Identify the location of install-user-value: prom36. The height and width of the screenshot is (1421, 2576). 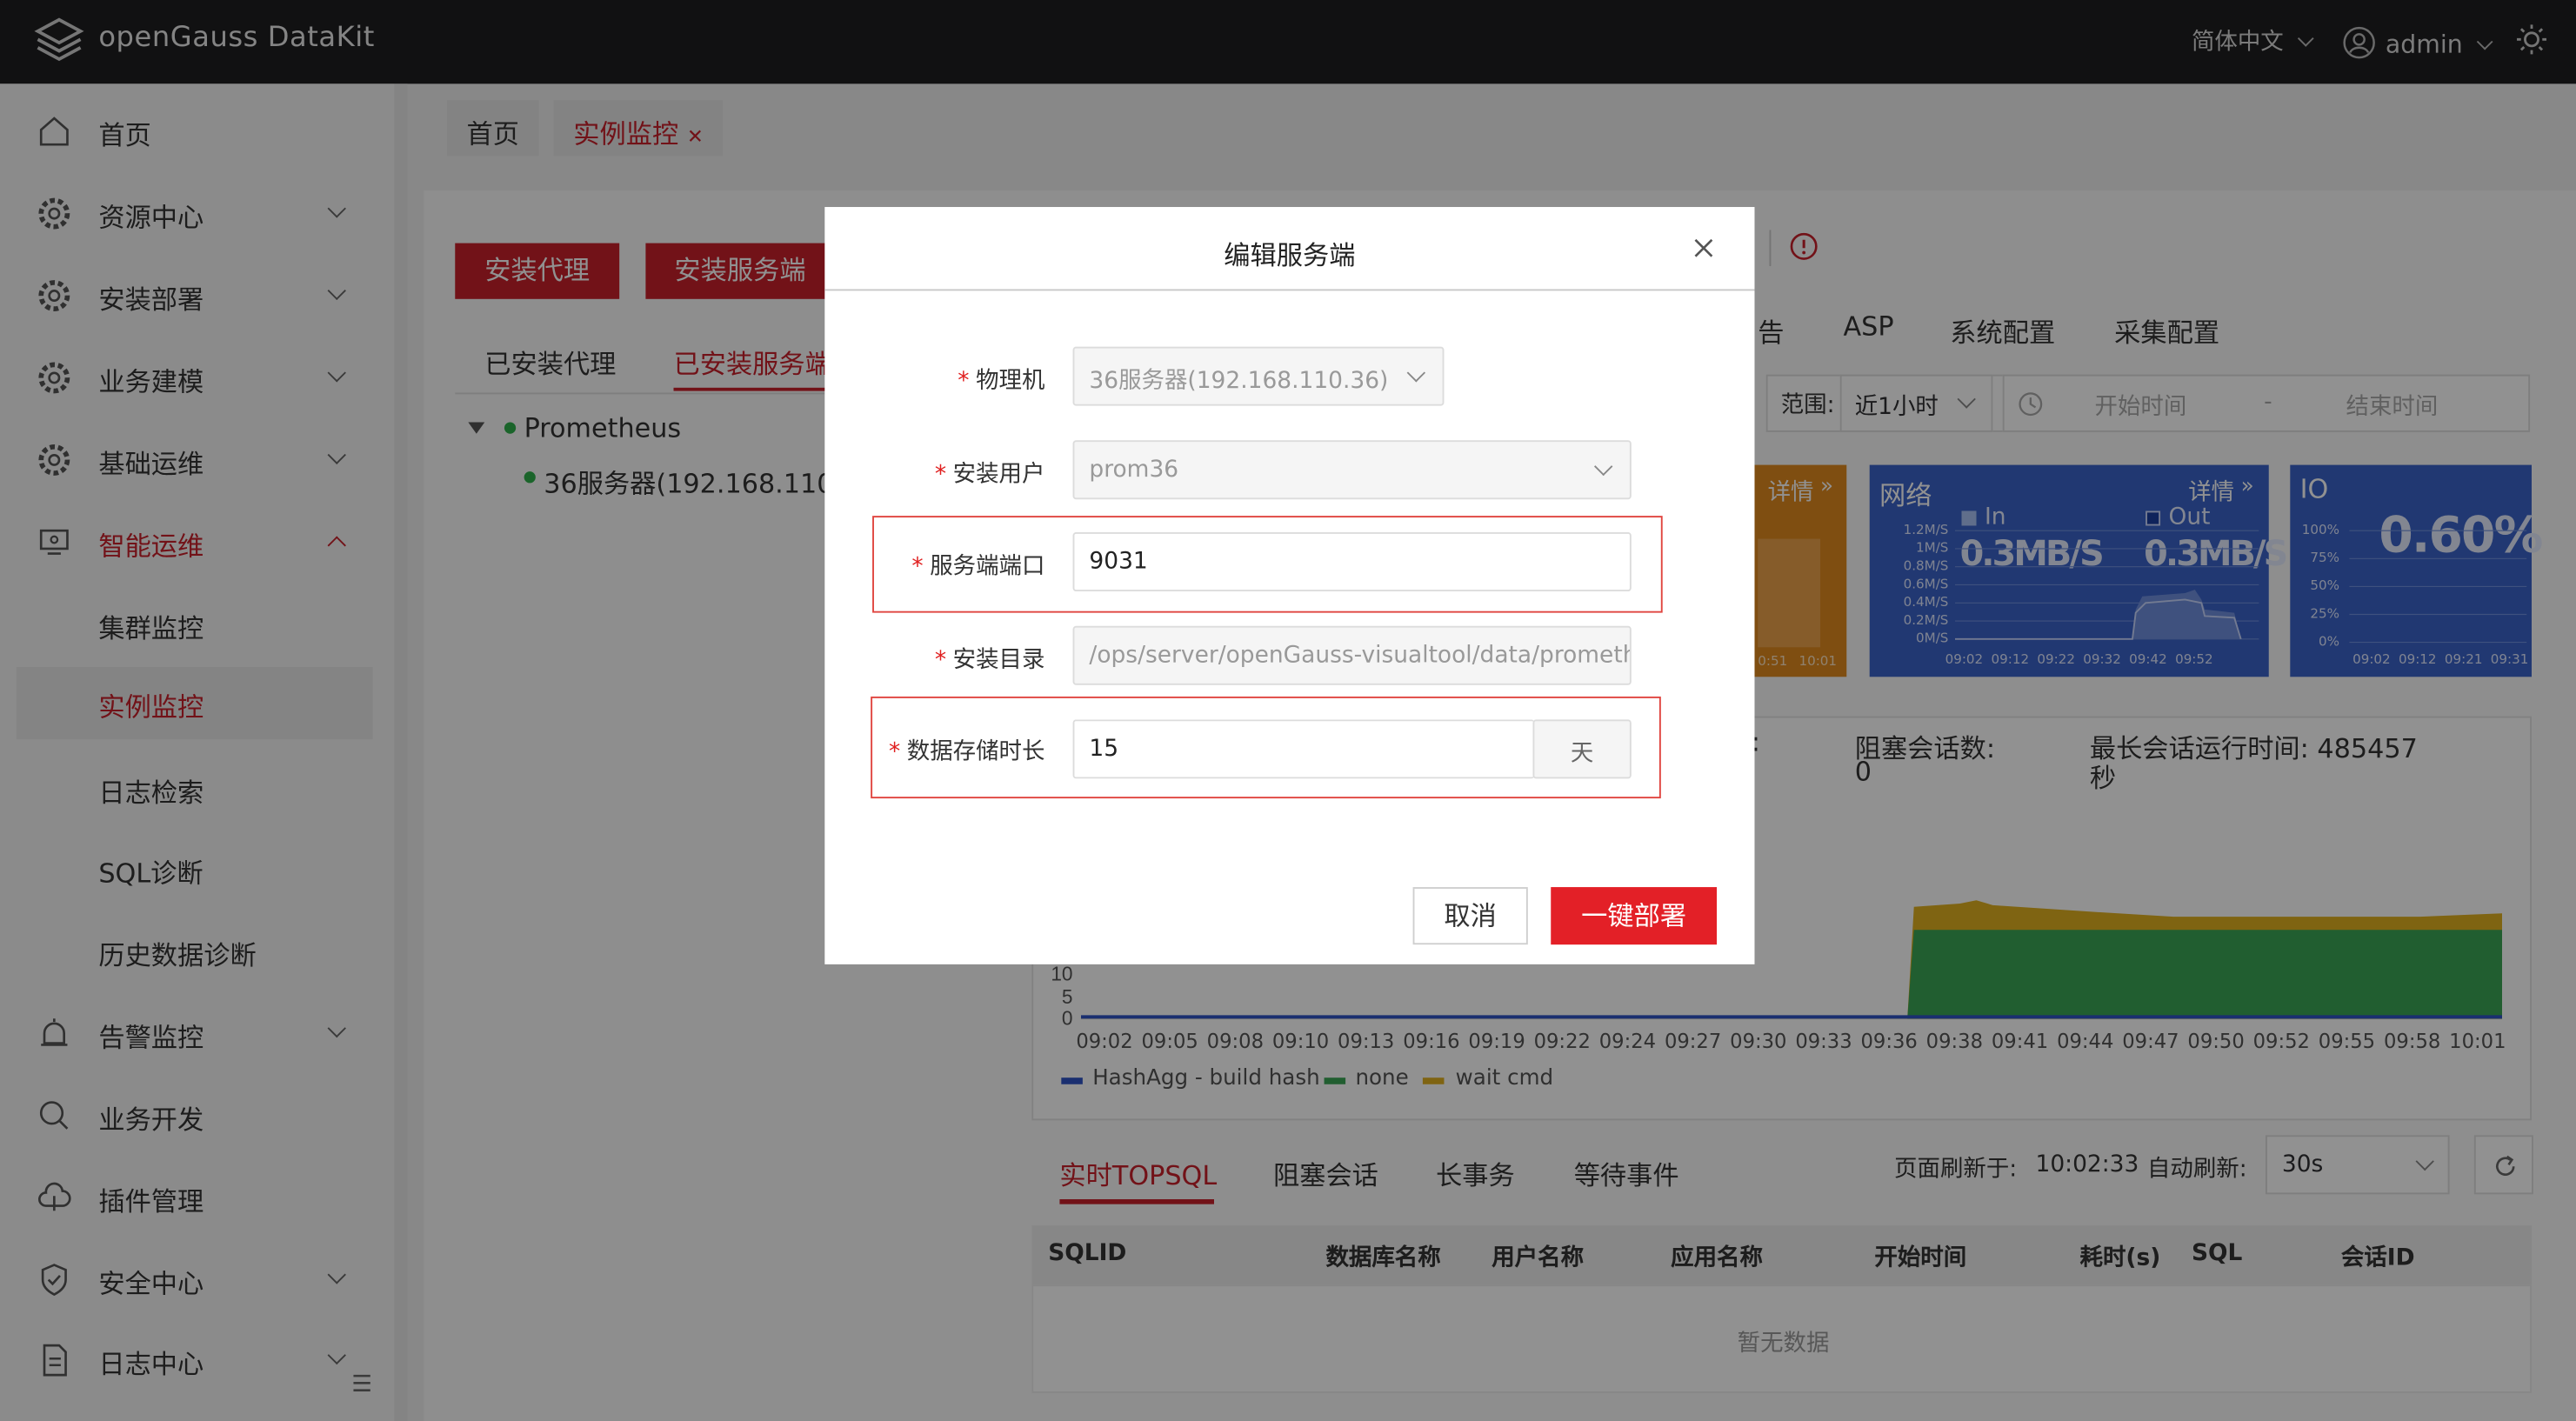
(1134, 470).